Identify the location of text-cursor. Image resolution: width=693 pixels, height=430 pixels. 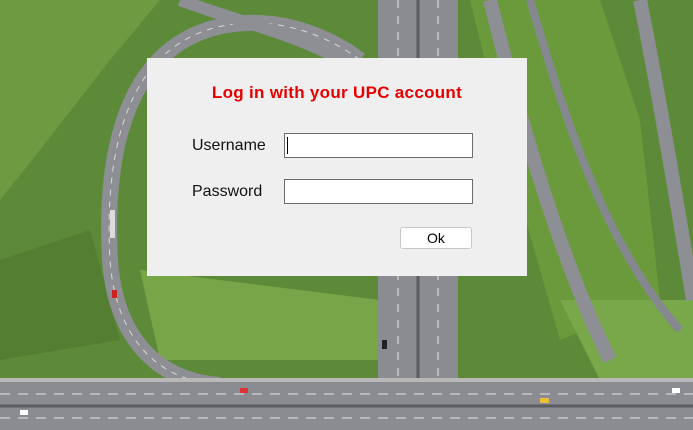
(287, 145).